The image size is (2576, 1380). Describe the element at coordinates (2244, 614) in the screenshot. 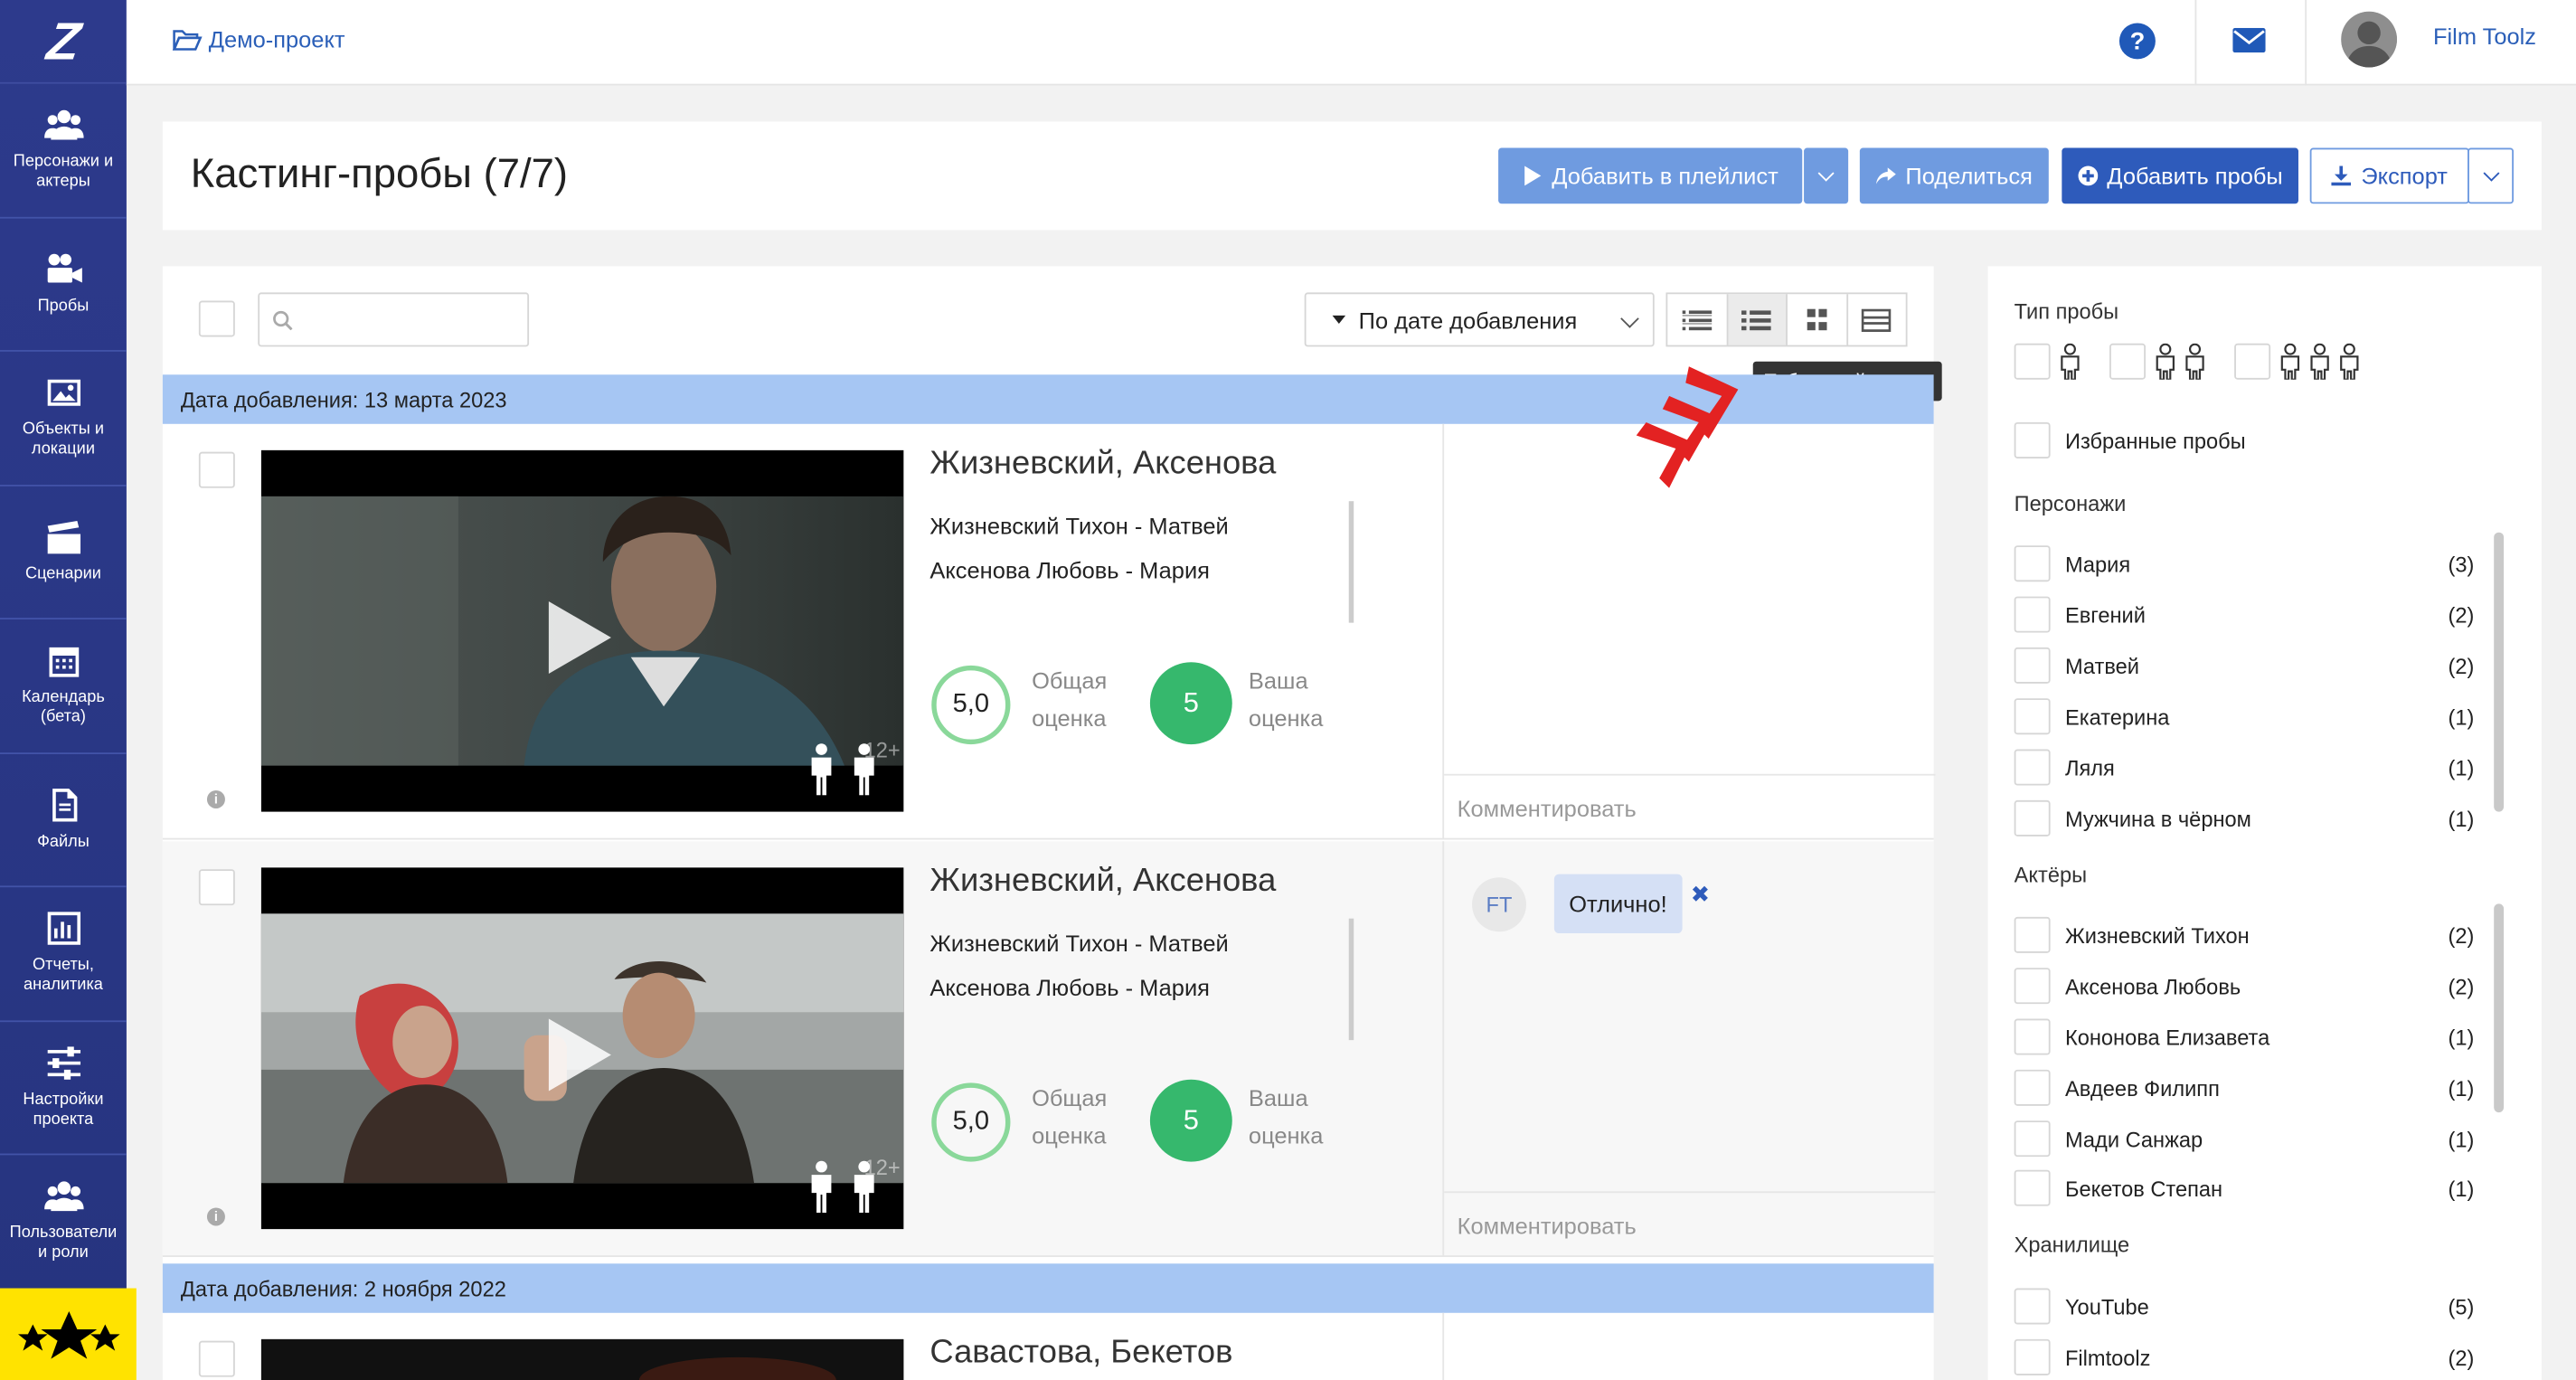

I see `character-filter: Евгений (2)` at that location.